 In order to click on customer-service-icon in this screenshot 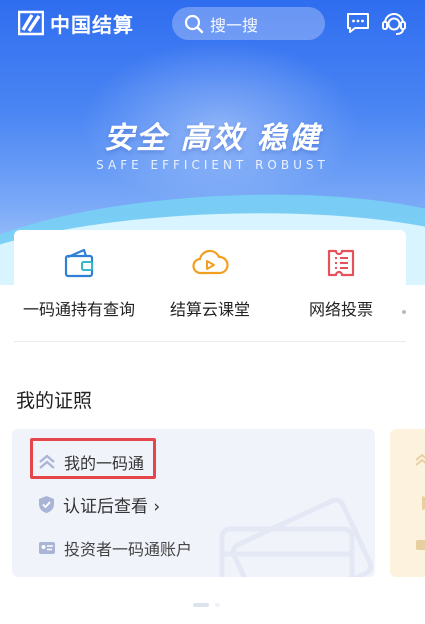, I will do `click(394, 23)`.